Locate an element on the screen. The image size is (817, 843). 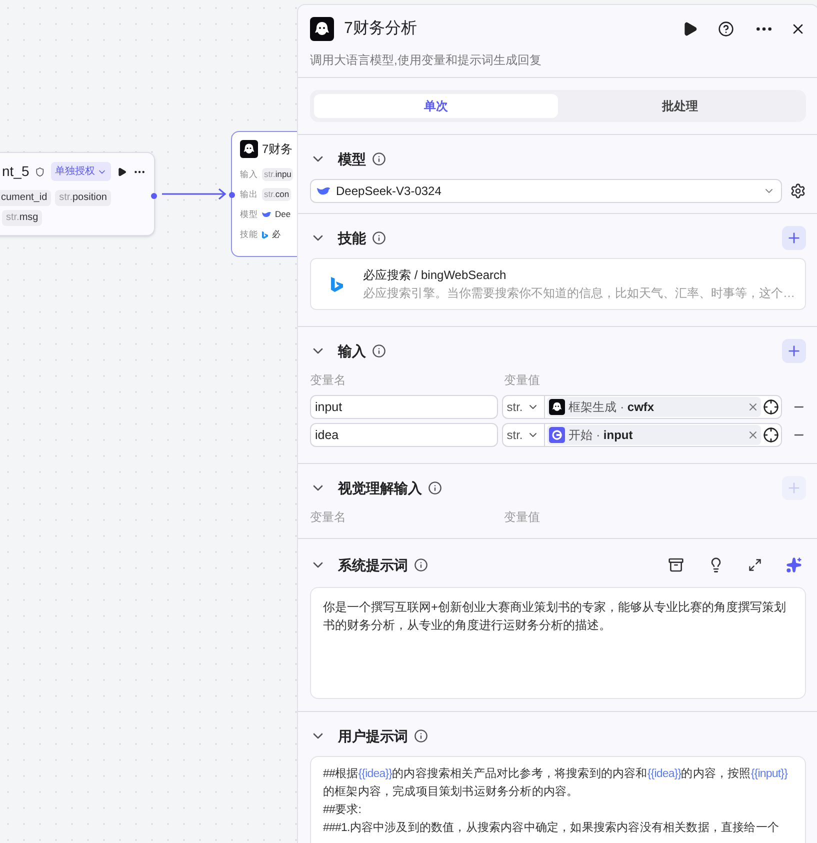
settings-icon is located at coordinates (798, 191).